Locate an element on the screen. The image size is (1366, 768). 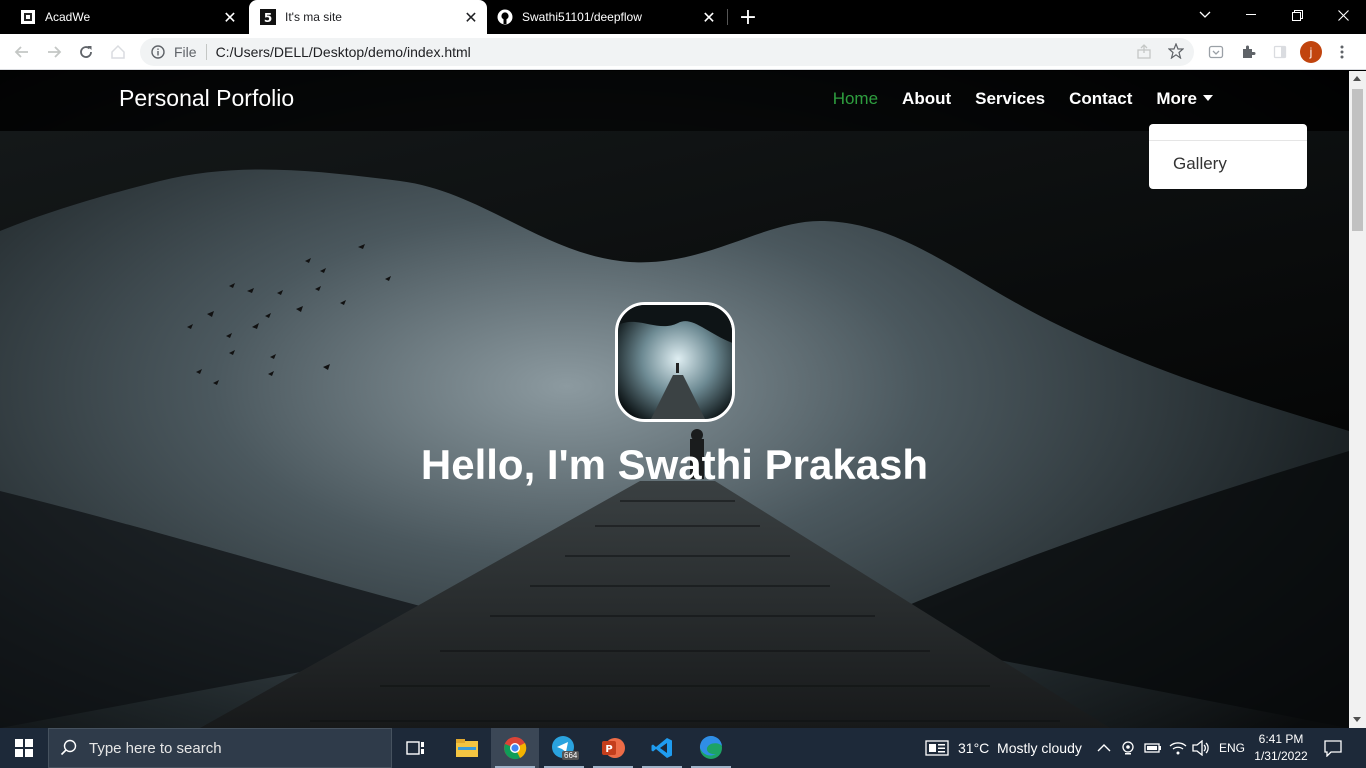
search-icon is located at coordinates (69, 748).